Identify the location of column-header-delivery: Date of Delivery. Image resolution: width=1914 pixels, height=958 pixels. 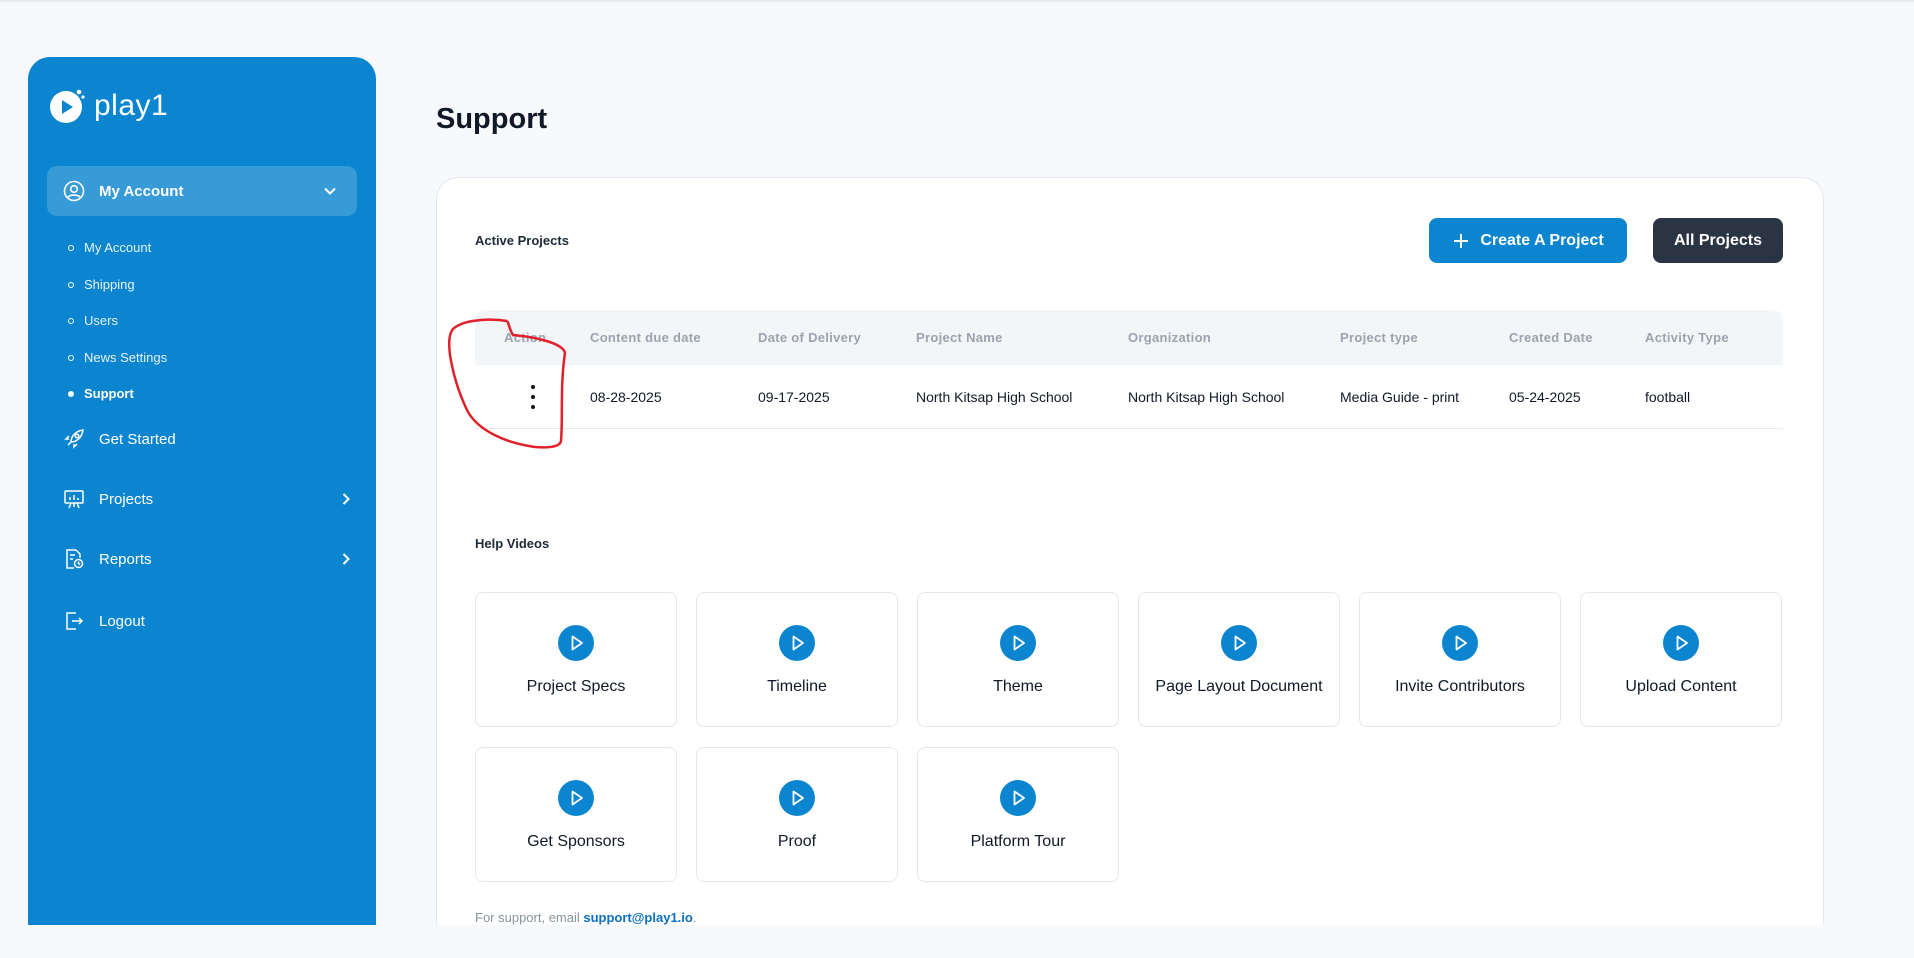
(810, 337).